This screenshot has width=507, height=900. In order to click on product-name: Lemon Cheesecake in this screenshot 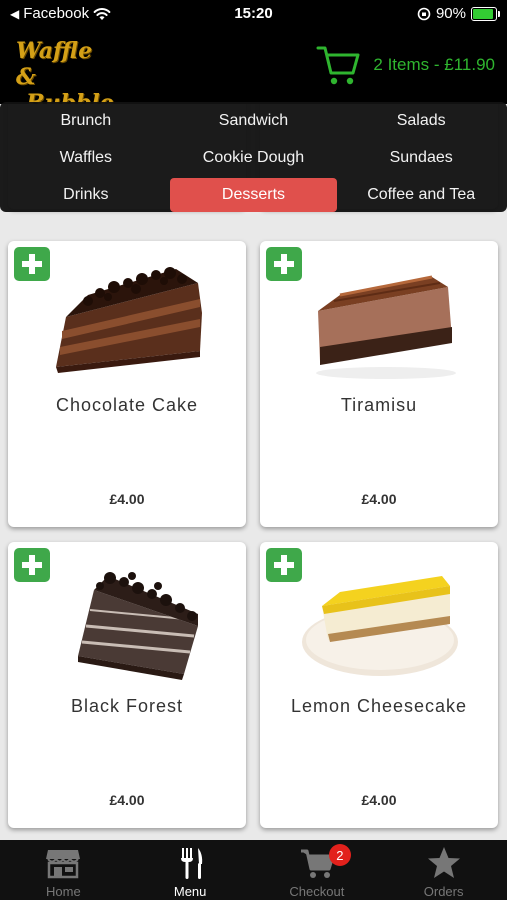, I will do `click(379, 706)`.